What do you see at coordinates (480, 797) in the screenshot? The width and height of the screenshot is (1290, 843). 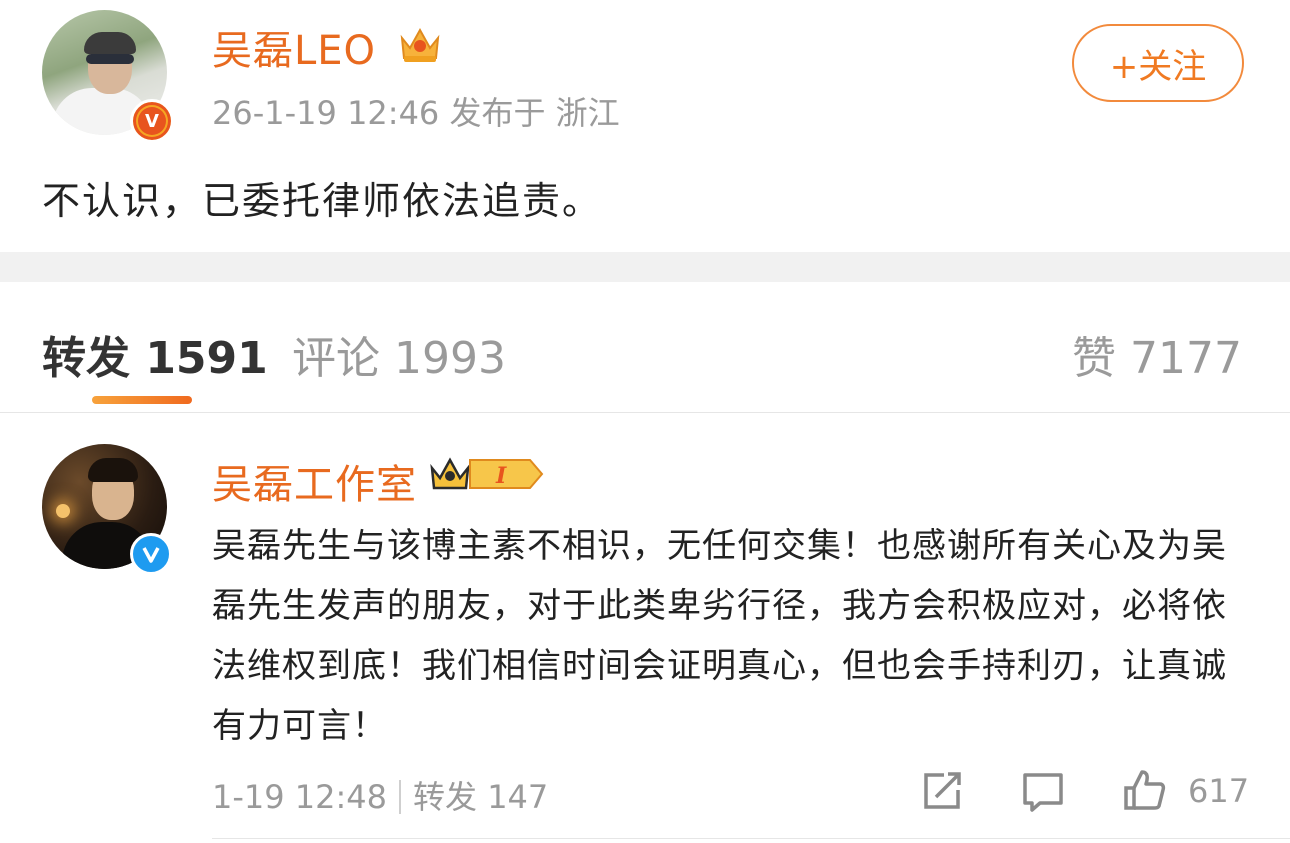 I see `repost-count-label: 转发 147` at bounding box center [480, 797].